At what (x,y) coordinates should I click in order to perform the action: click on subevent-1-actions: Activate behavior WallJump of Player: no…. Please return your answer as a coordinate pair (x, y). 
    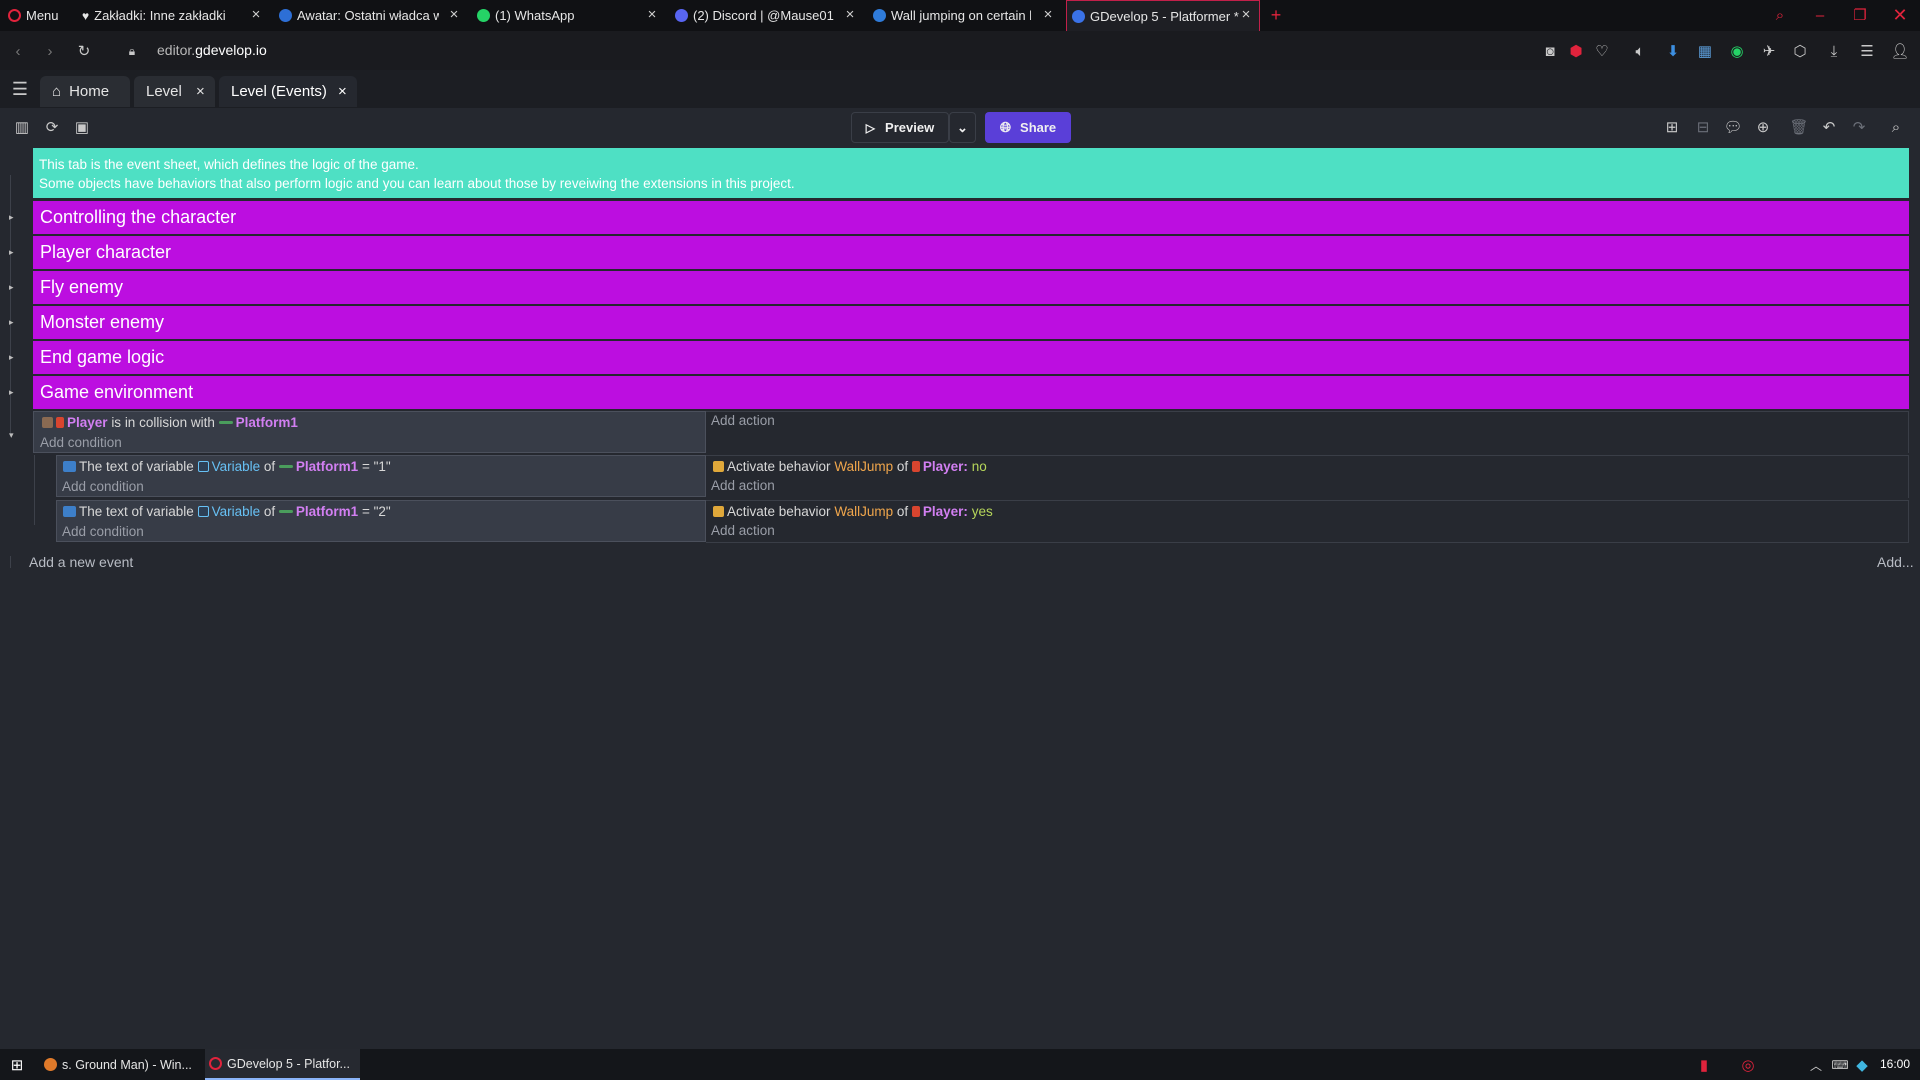
    Looking at the image, I should click on (1307, 476).